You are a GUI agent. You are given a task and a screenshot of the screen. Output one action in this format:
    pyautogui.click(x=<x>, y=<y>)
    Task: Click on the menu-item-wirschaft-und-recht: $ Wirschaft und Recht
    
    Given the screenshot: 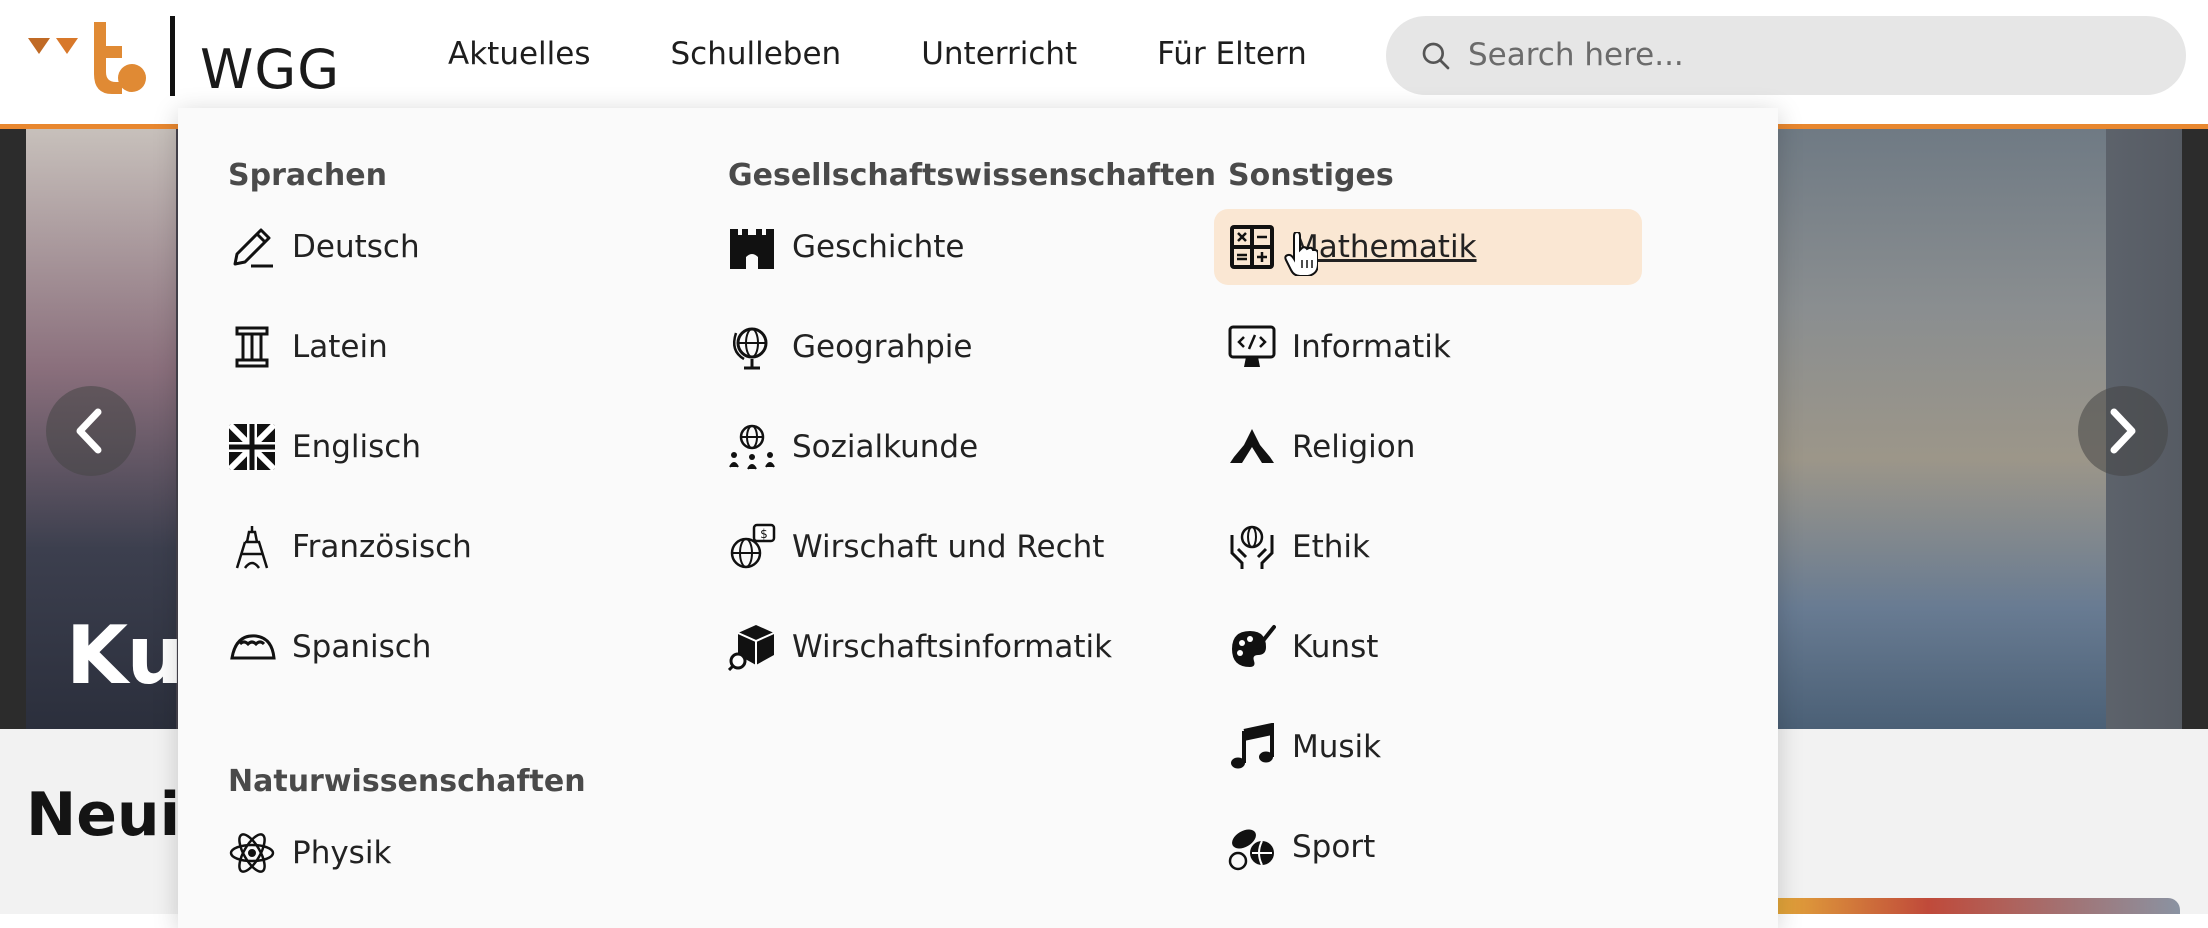 What is the action you would take?
    pyautogui.click(x=916, y=547)
    